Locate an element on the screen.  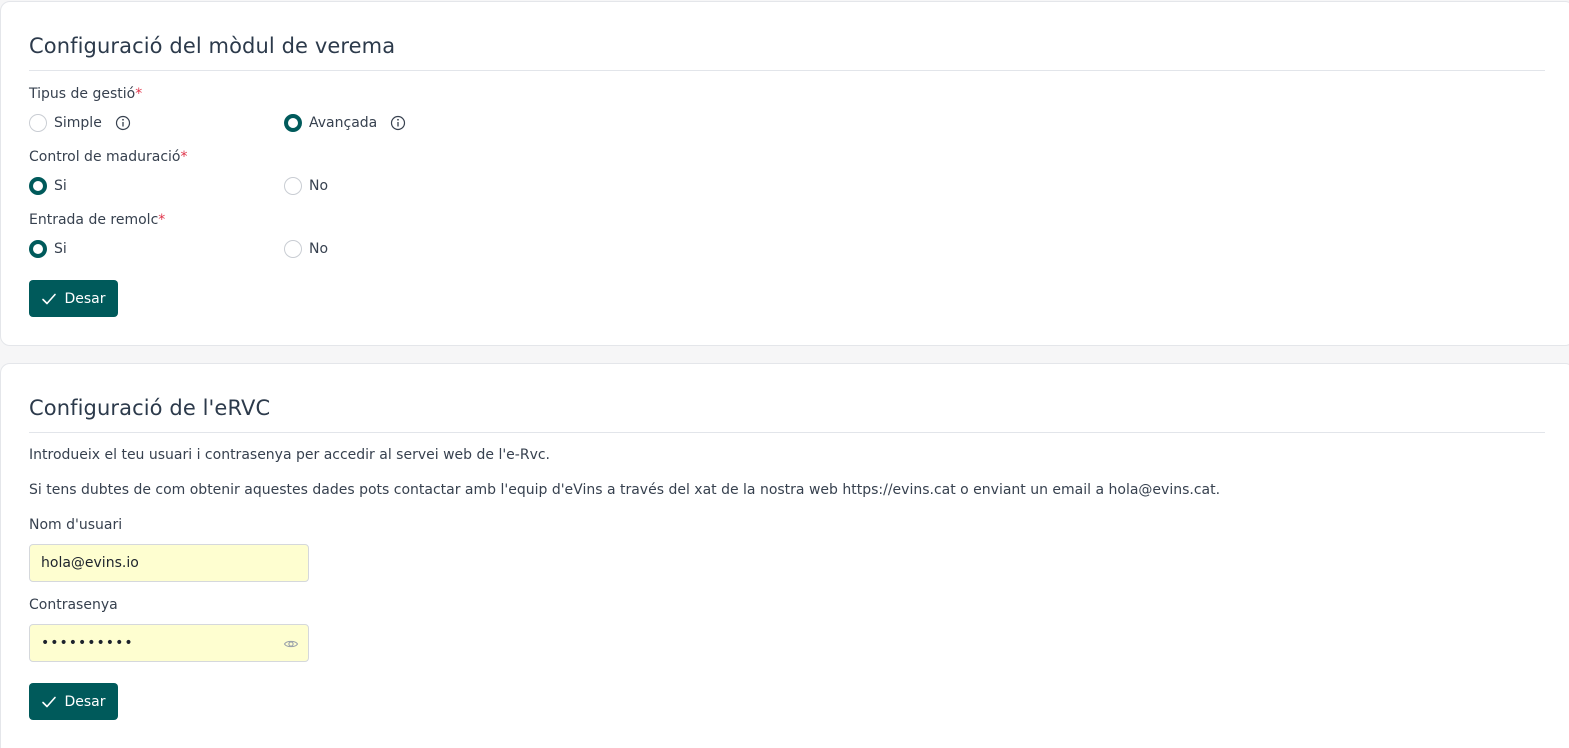
save-harvest-button: Desar is located at coordinates (73, 298).